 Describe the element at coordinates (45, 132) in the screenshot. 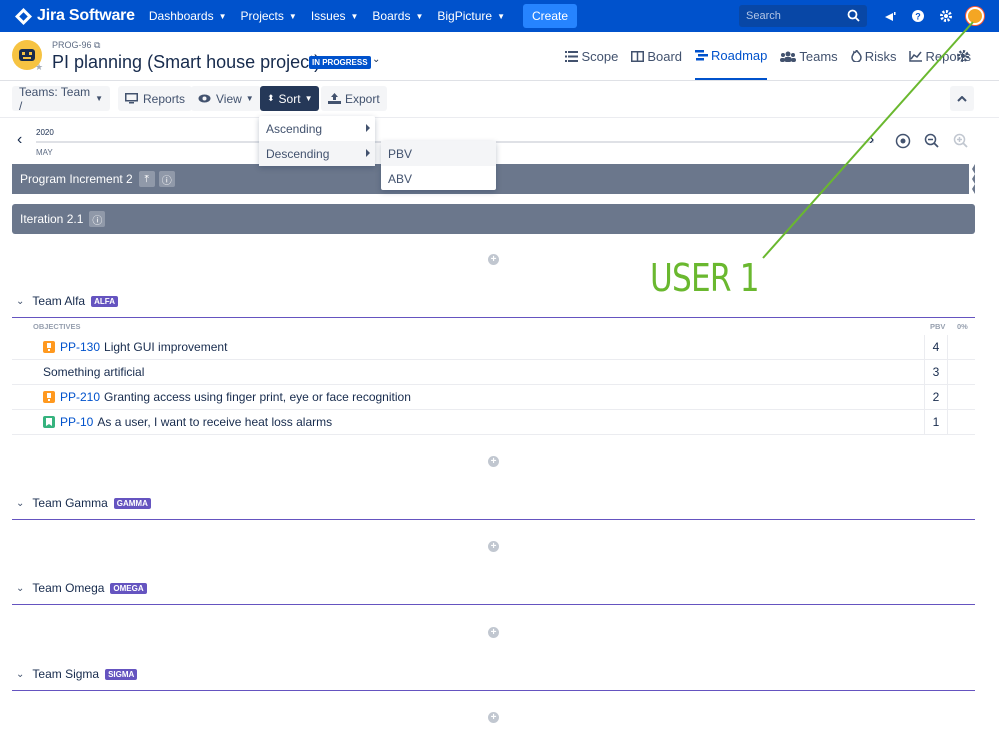

I see `timeline-year: 2020` at that location.